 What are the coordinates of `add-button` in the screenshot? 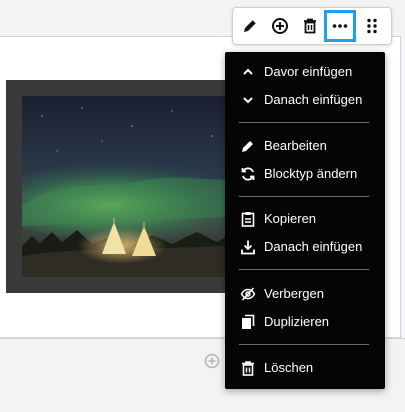 It's located at (280, 26).